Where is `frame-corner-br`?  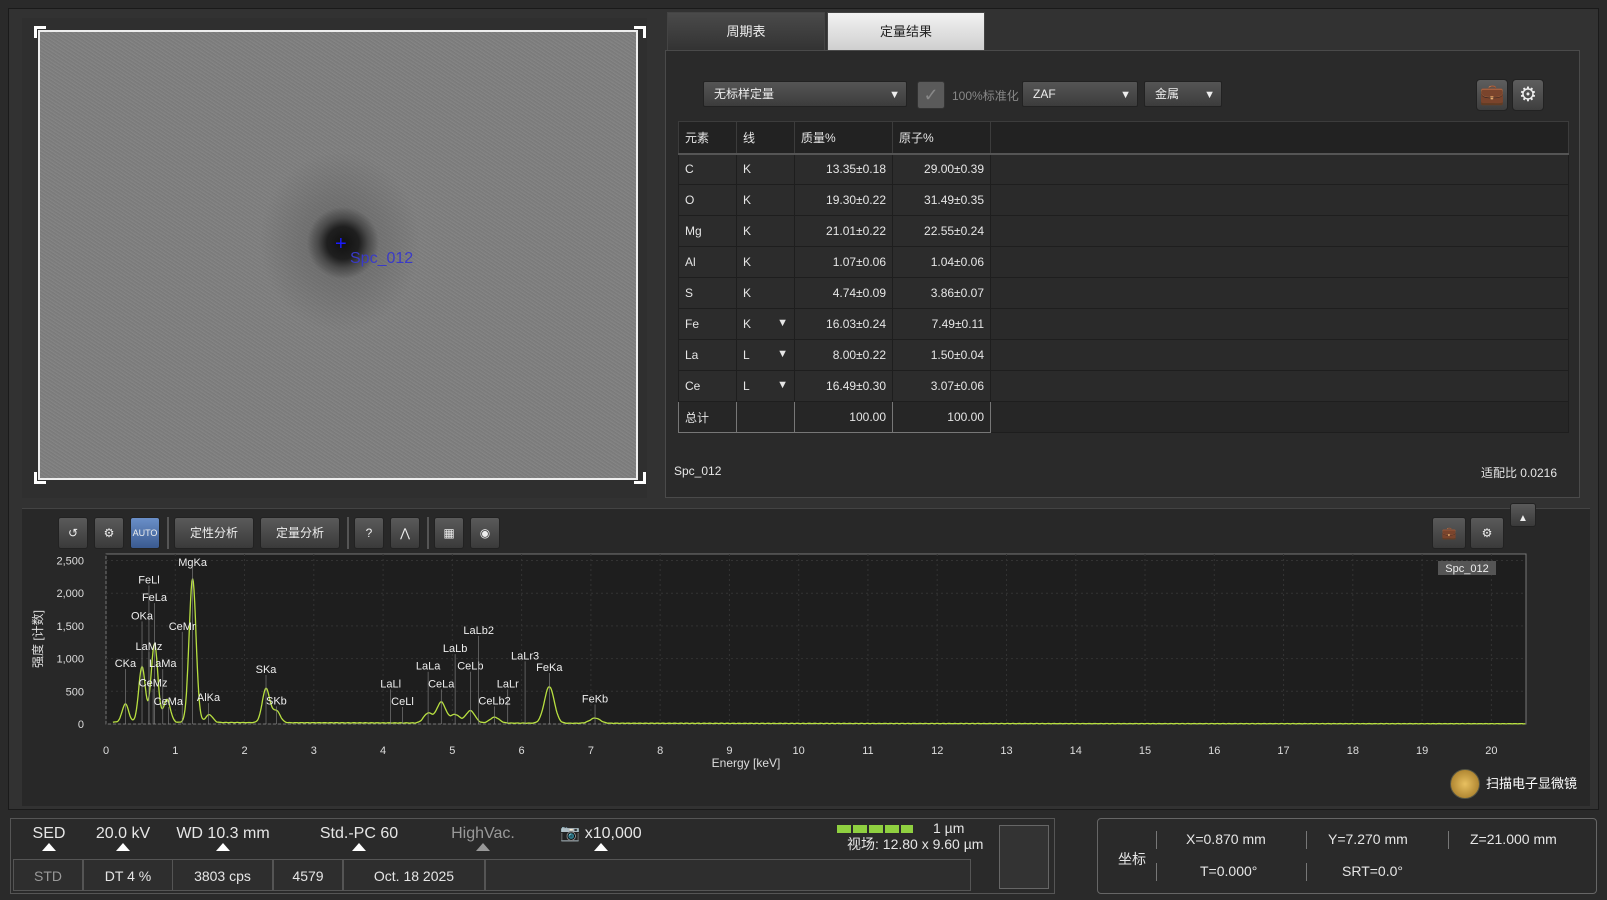
frame-corner-br is located at coordinates (640, 478).